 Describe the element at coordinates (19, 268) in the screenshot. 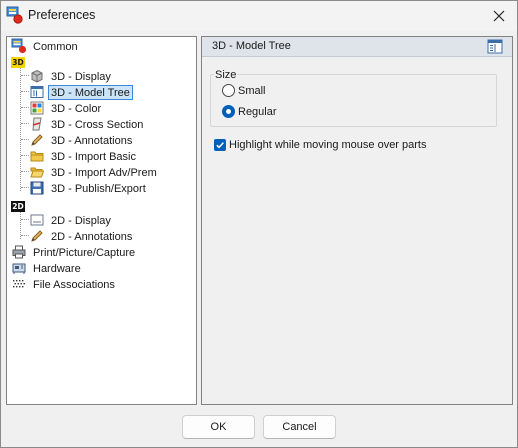

I see `hardware-icon` at that location.